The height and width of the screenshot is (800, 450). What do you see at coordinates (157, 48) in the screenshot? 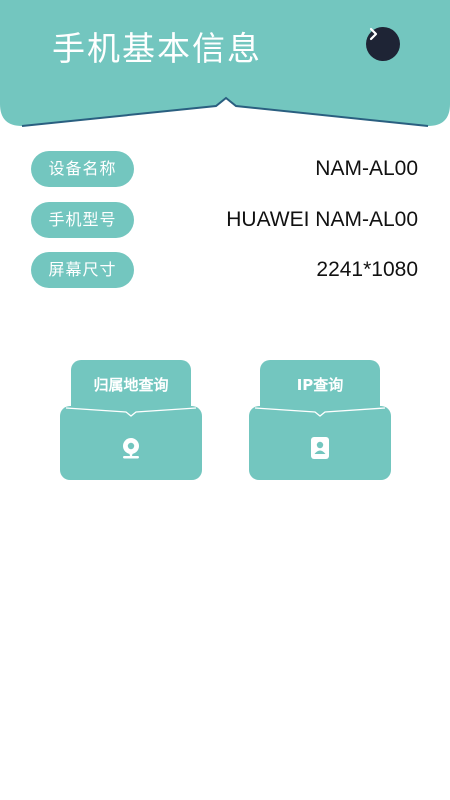
I see `page-title: 手机基本信息` at bounding box center [157, 48].